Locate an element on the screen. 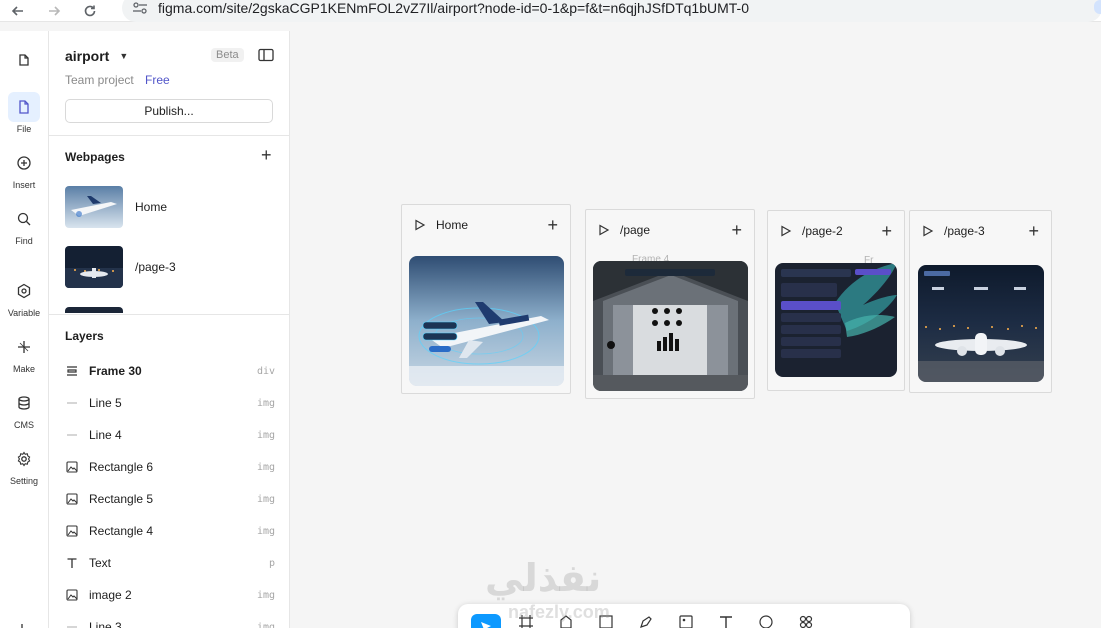 This screenshot has width=1101, height=628. file-icon is located at coordinates (24, 60).